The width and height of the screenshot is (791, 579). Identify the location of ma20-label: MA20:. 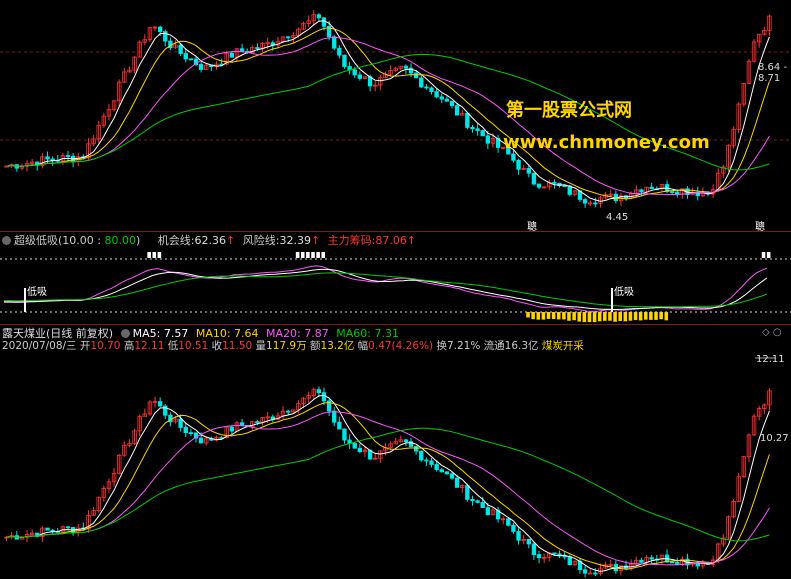
(283, 333).